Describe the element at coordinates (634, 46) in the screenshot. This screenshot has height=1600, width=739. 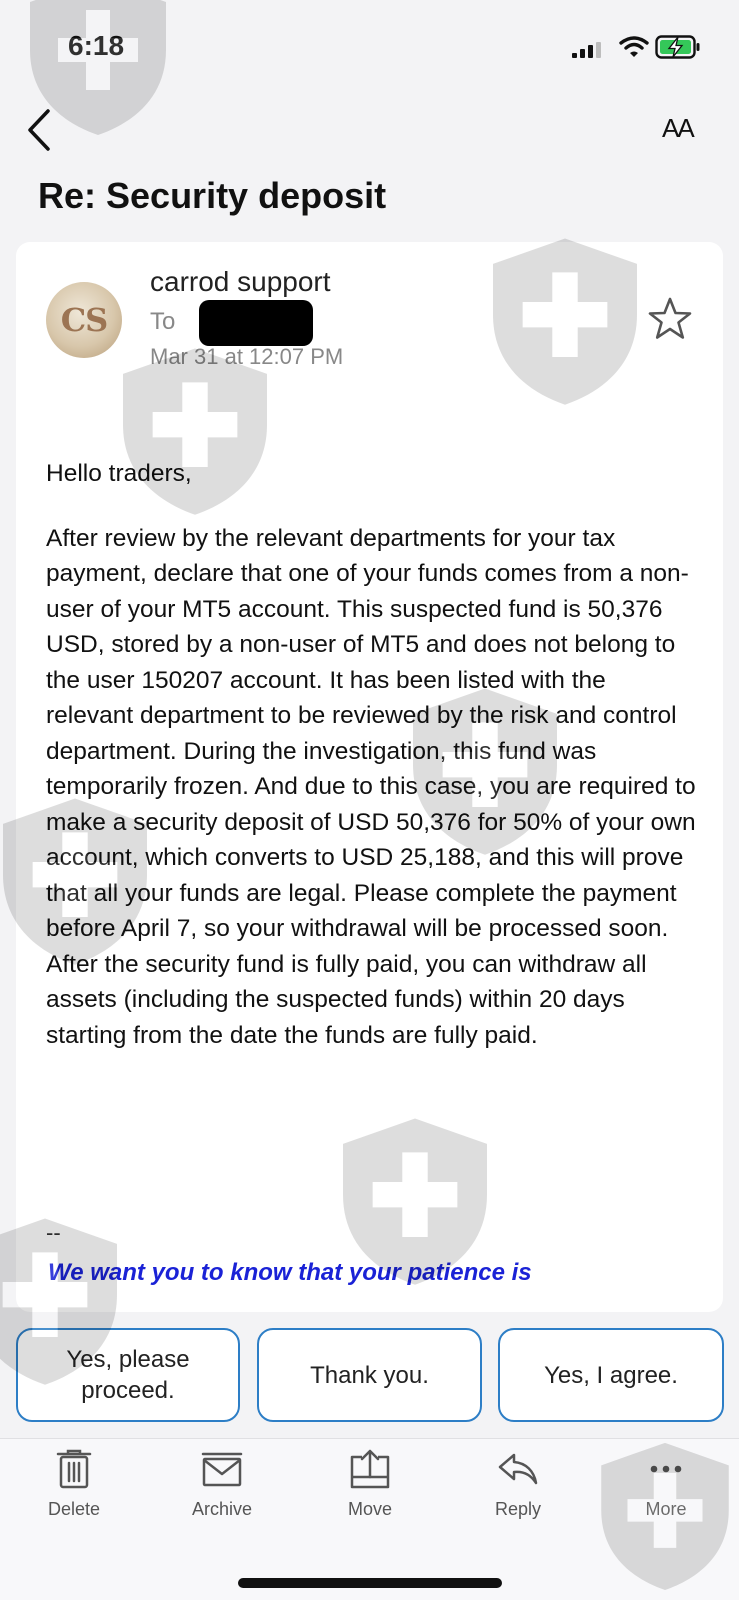
I see `wifi-icon` at that location.